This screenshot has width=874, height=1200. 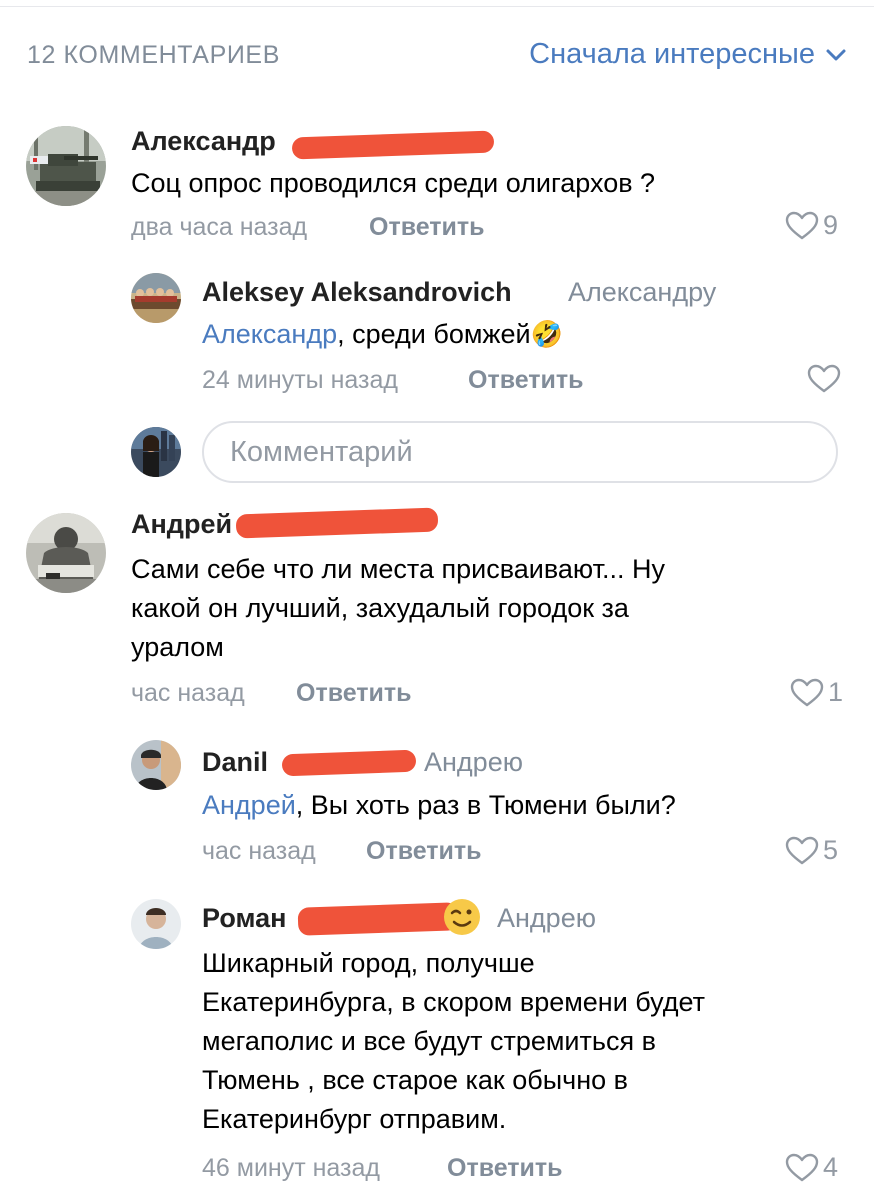 I want to click on heart-icon, so click(x=802, y=1167).